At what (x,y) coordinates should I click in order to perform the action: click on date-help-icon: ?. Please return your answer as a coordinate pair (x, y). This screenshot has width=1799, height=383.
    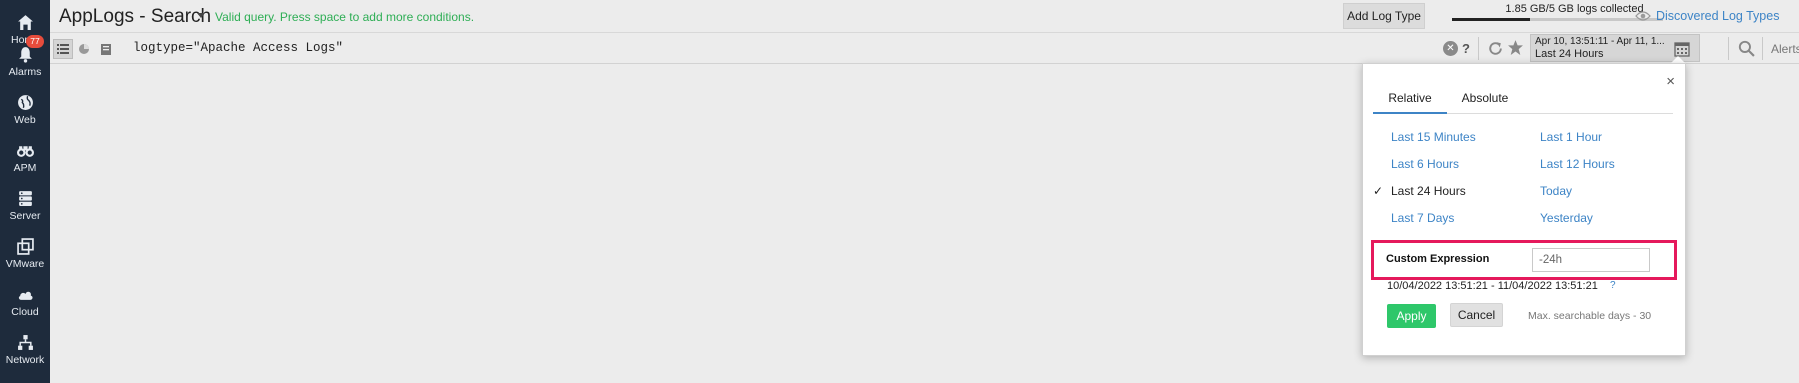
    Looking at the image, I should click on (1613, 285).